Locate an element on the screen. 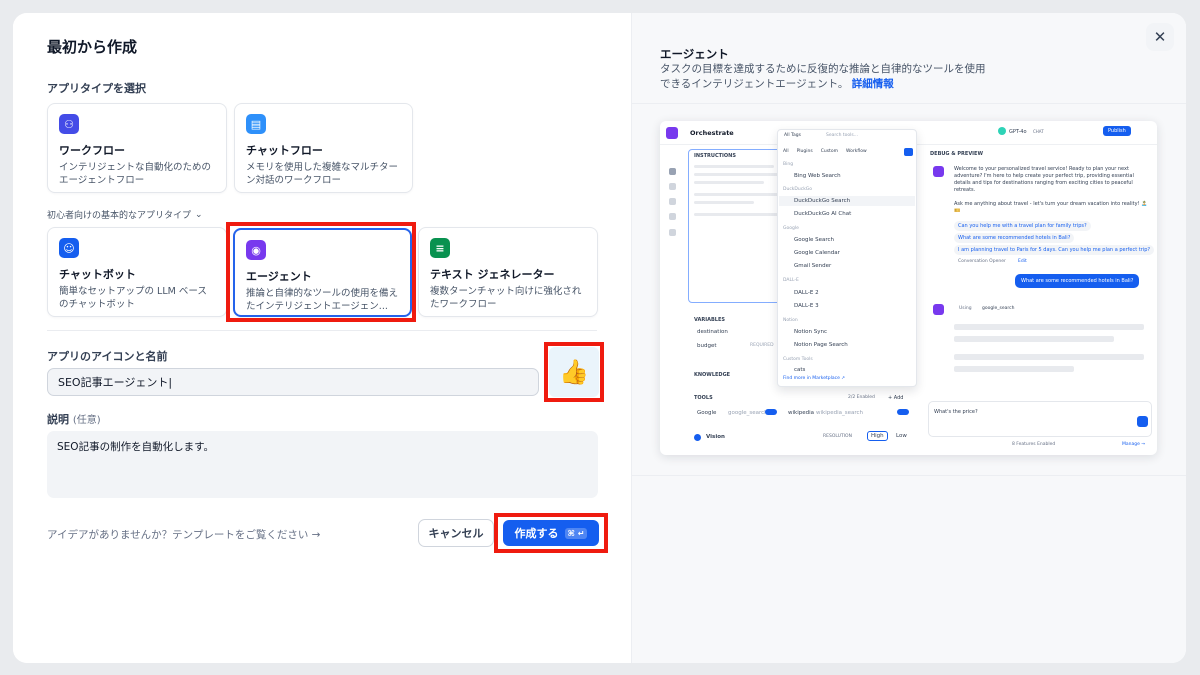 The width and height of the screenshot is (1200, 675). chat-input-box is located at coordinates (1040, 419).